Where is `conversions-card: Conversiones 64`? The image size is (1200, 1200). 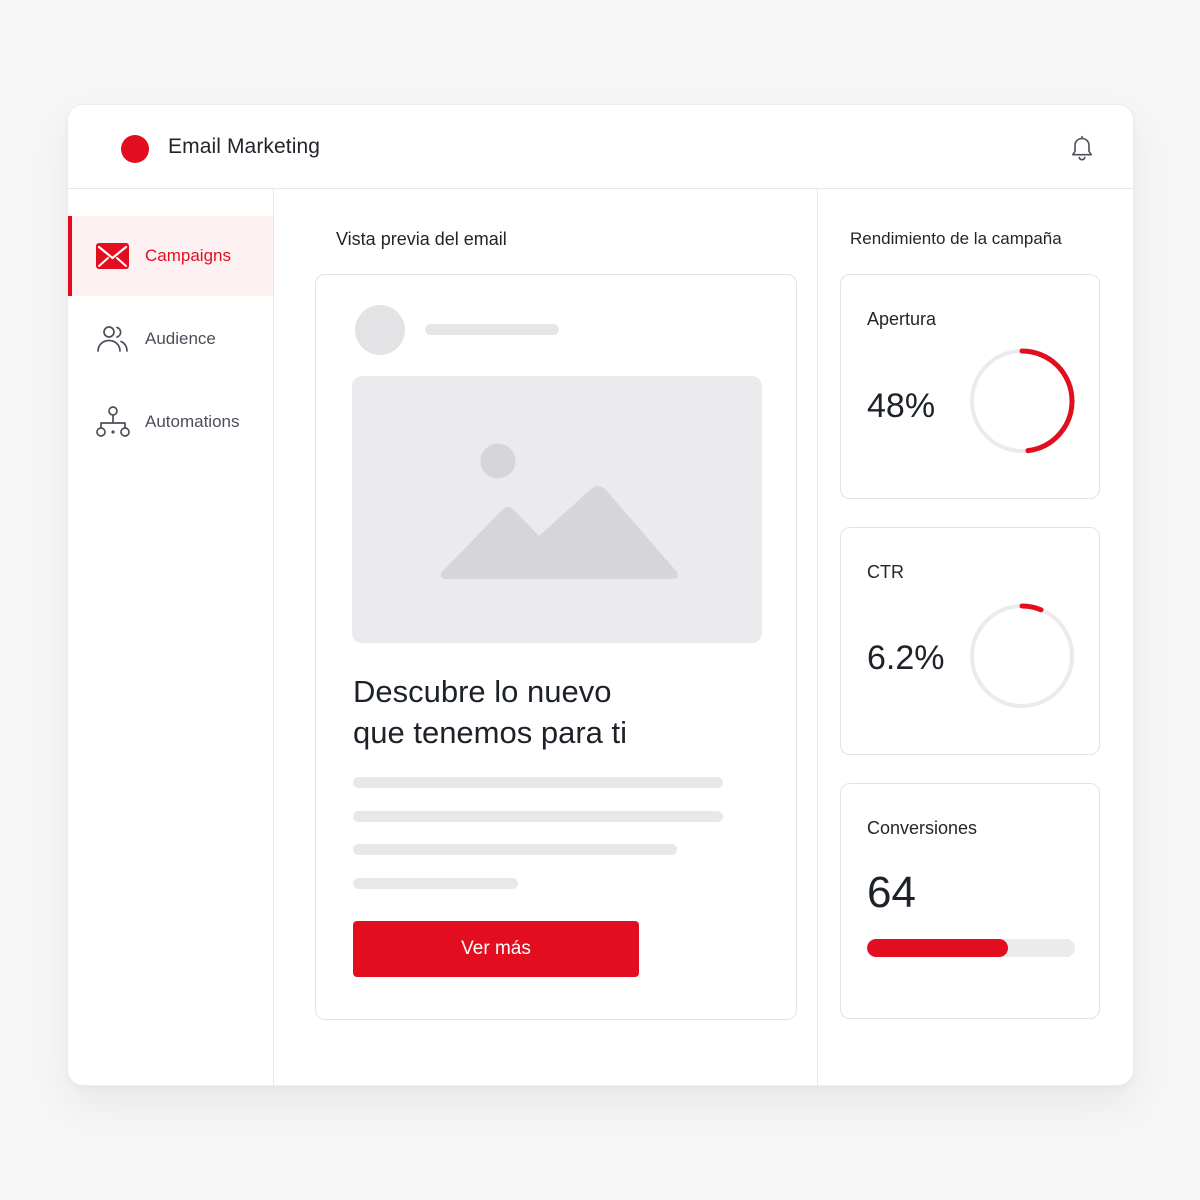 conversions-card: Conversiones 64 is located at coordinates (970, 901).